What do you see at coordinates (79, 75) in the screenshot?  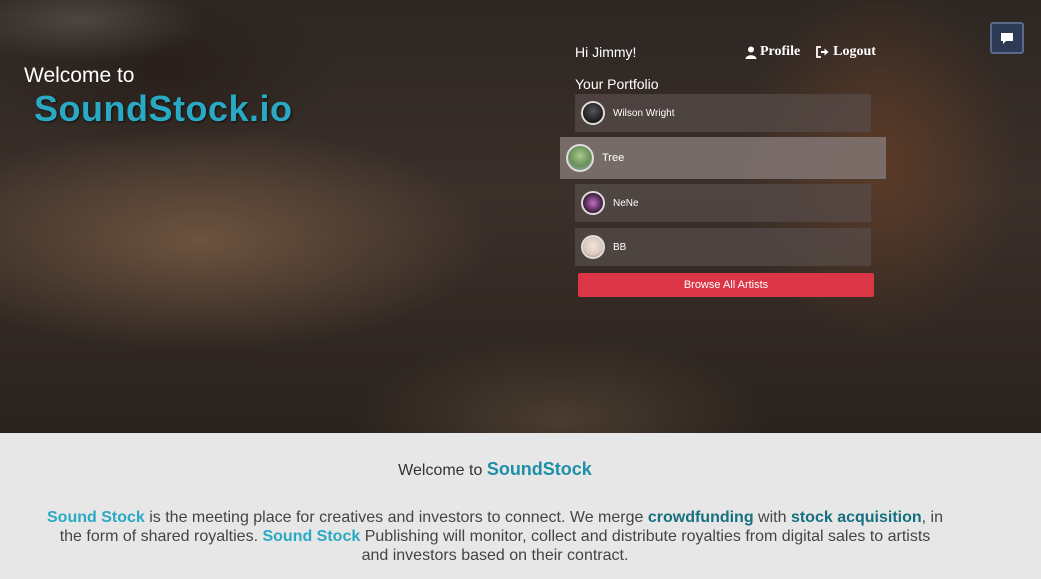 I see `hero-welcome-text: Welcome to` at bounding box center [79, 75].